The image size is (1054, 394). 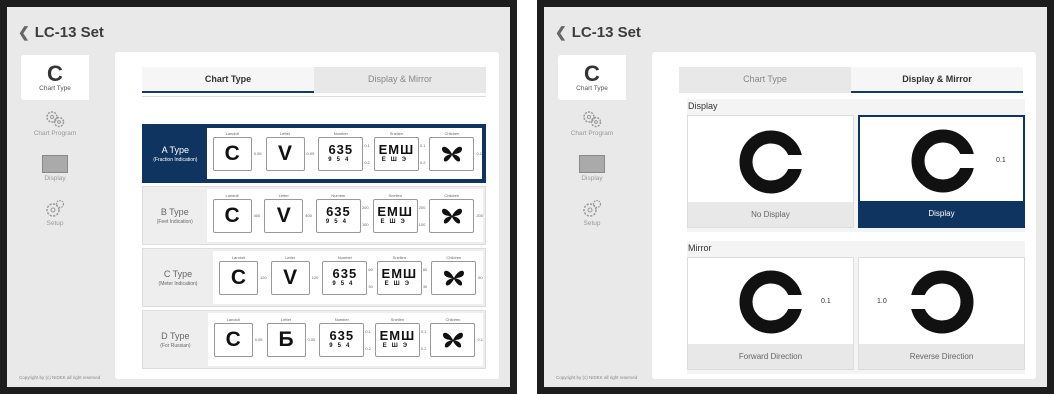 I want to click on row-subtitle: (Meter Indication), so click(x=178, y=283).